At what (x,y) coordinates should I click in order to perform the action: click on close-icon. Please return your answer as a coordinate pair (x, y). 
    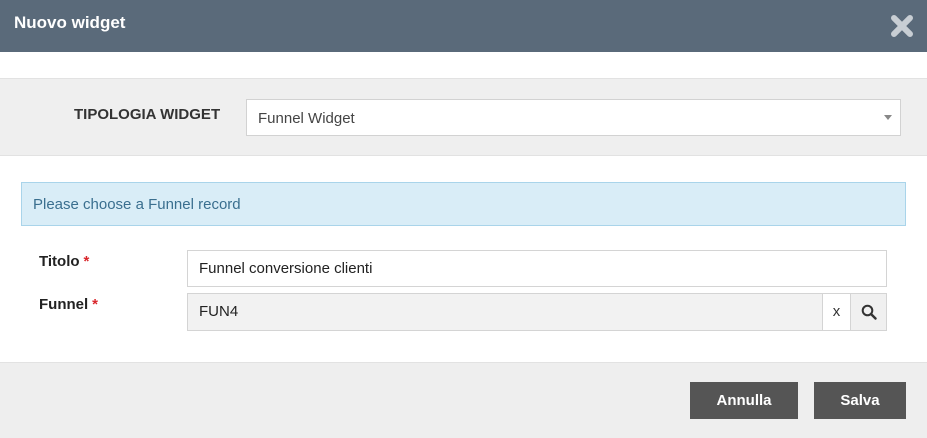
    Looking at the image, I should click on (902, 26).